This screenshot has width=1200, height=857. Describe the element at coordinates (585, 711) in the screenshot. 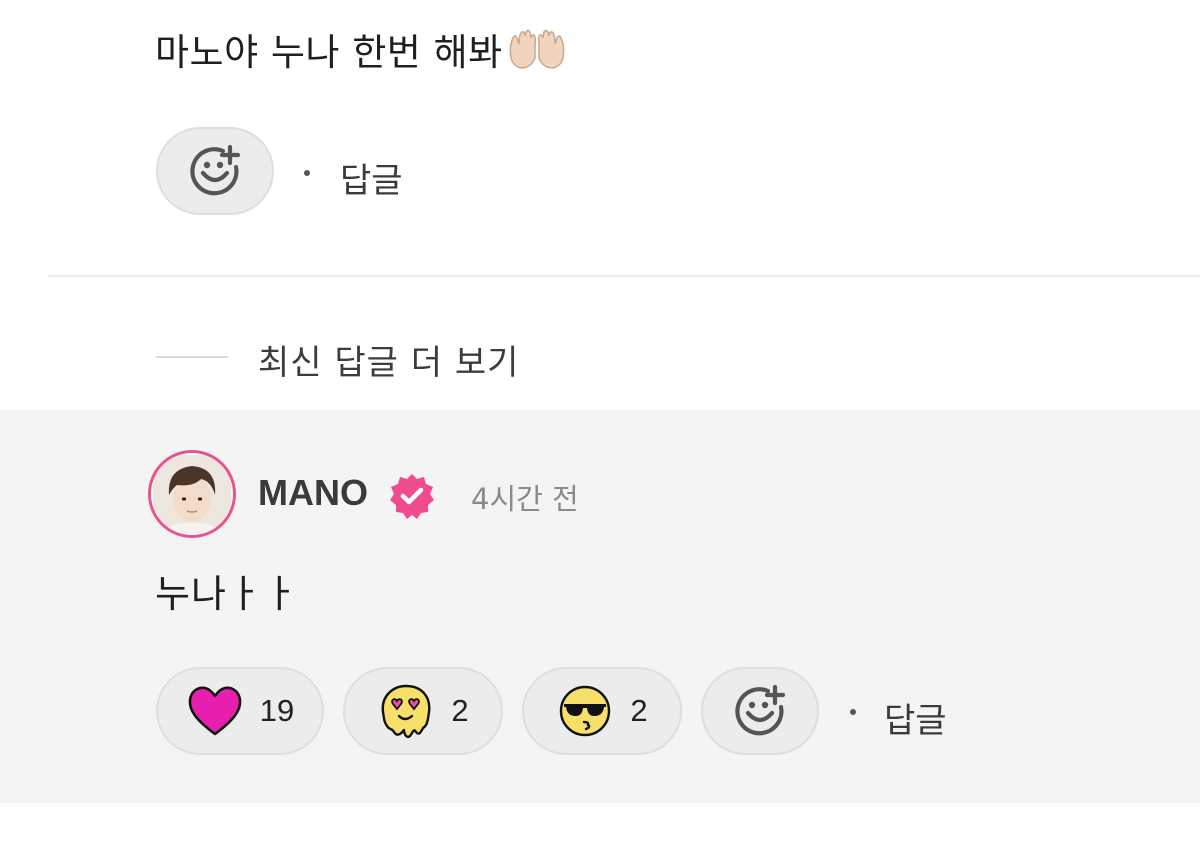

I see `sunglasses-kiss-icon` at that location.